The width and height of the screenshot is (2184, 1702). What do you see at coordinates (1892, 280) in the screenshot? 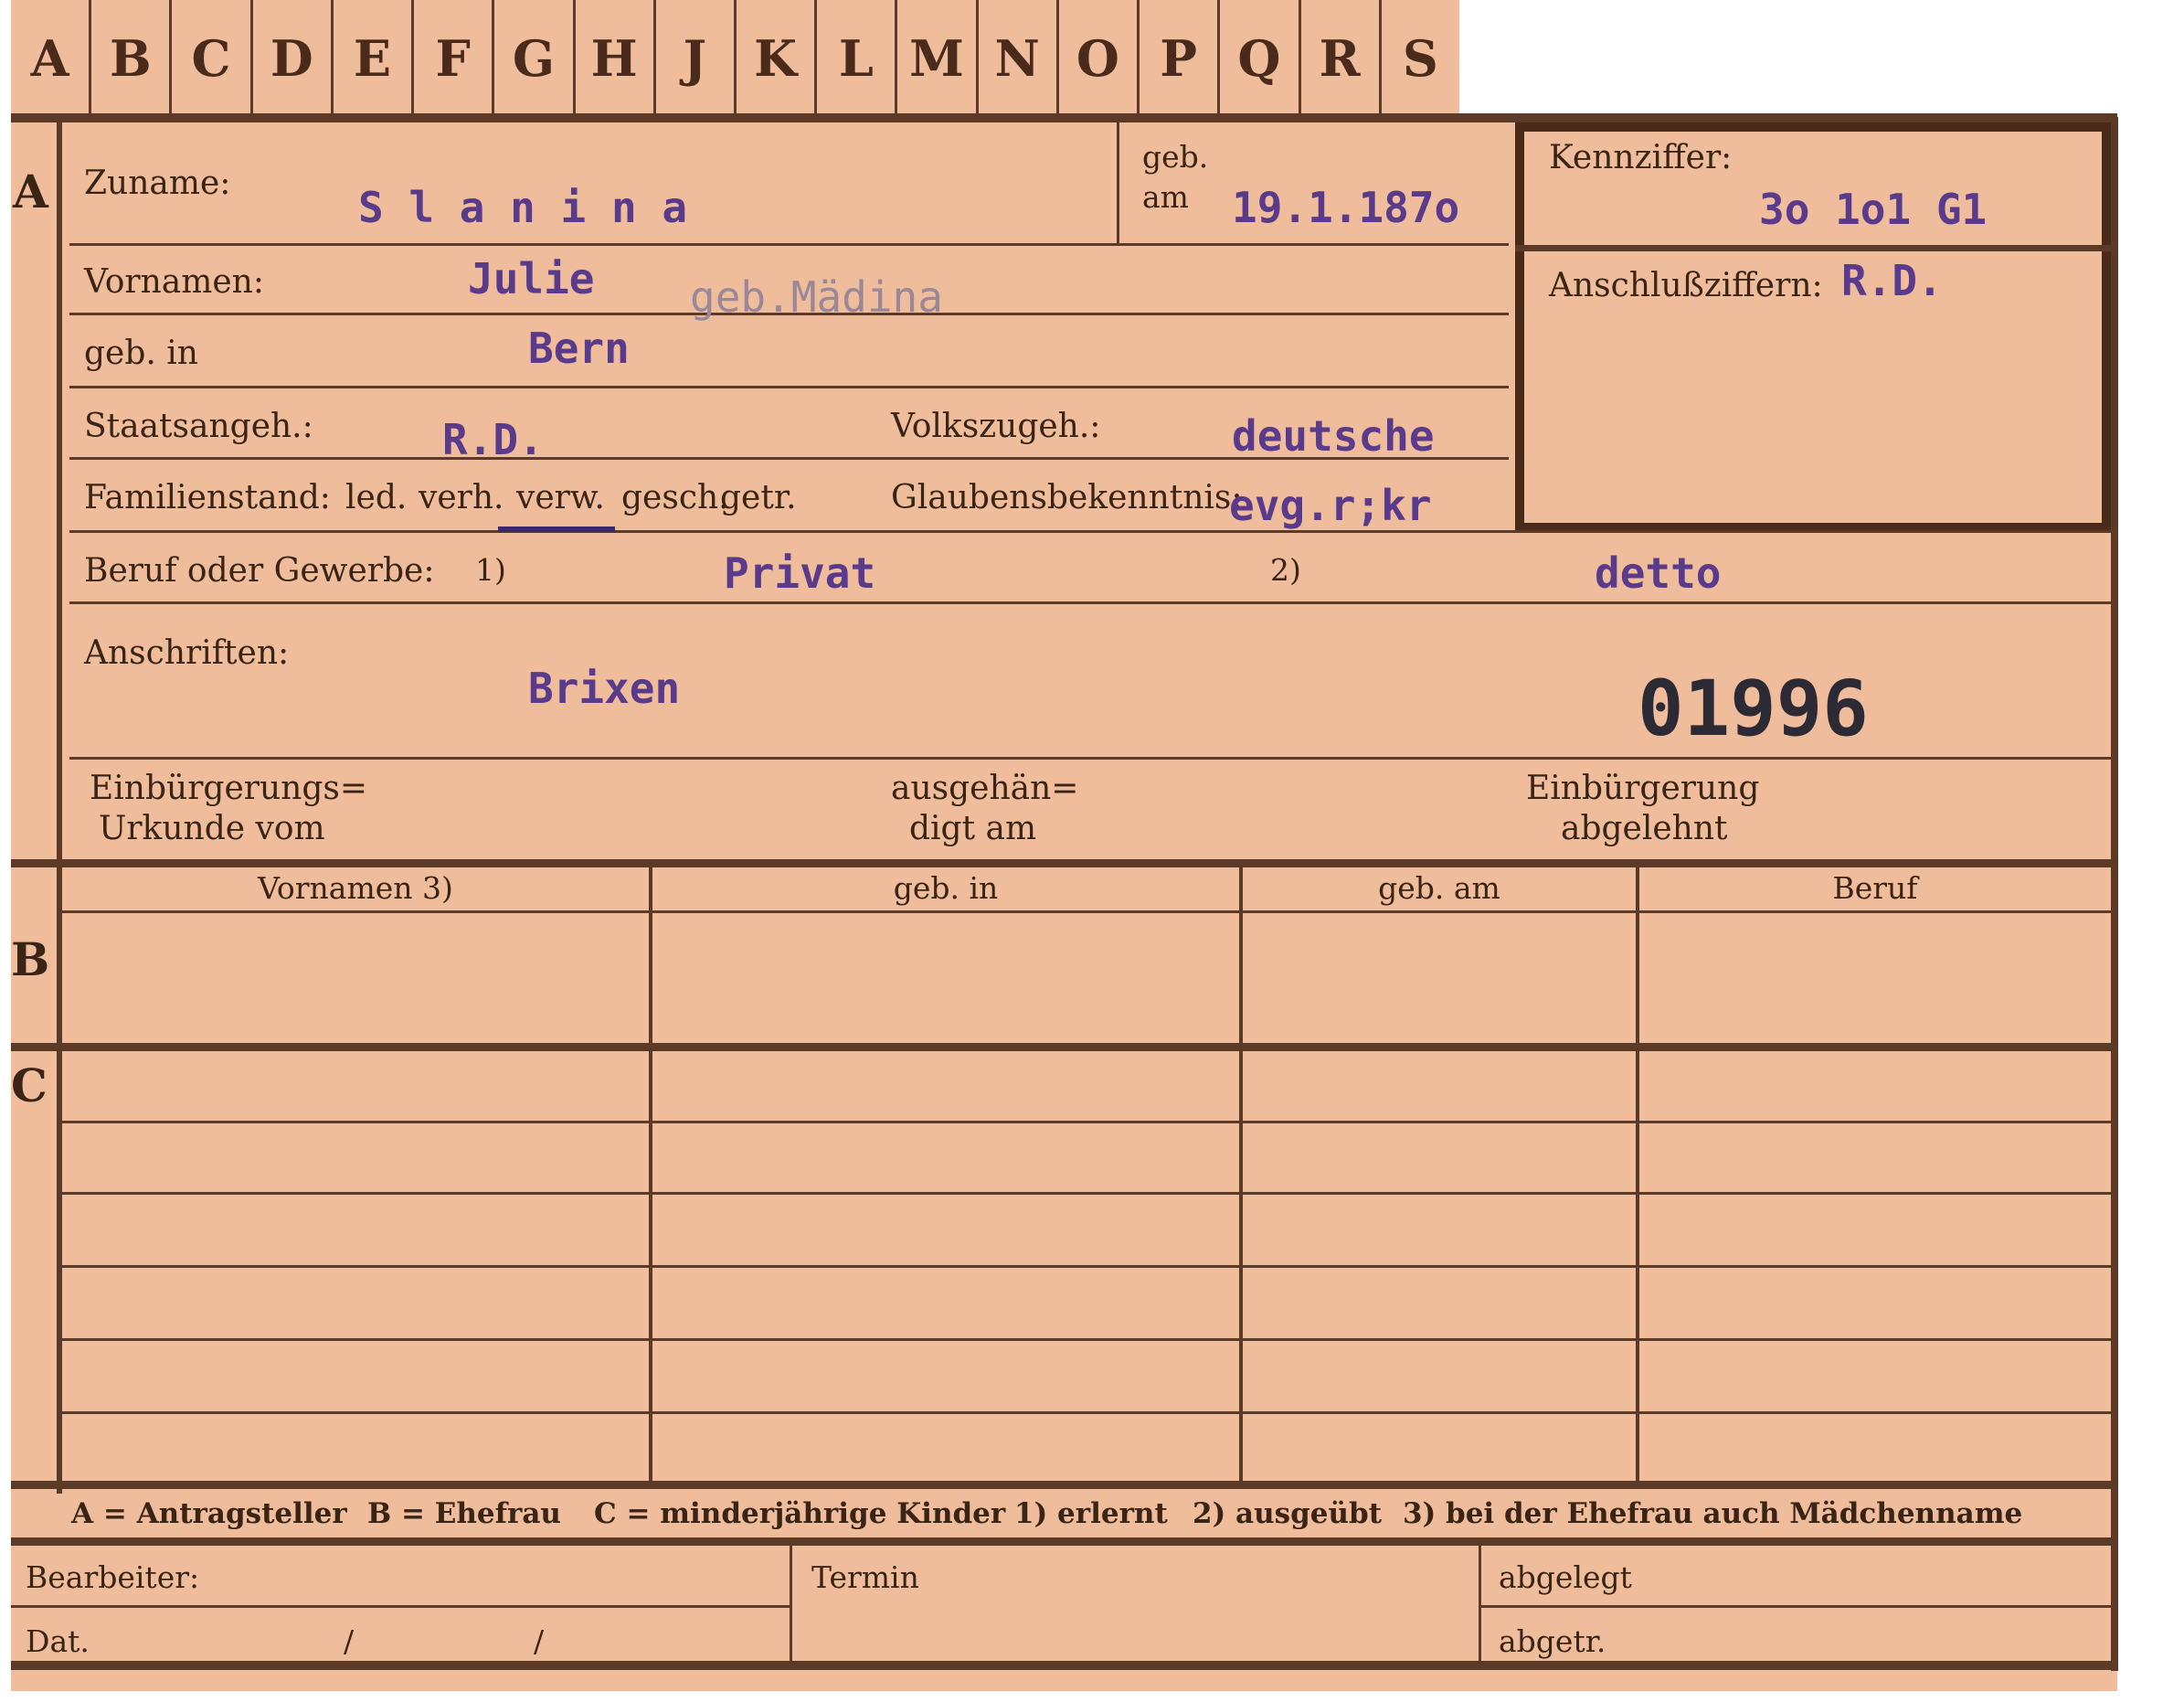
I see `connection-value: R.D.` at bounding box center [1892, 280].